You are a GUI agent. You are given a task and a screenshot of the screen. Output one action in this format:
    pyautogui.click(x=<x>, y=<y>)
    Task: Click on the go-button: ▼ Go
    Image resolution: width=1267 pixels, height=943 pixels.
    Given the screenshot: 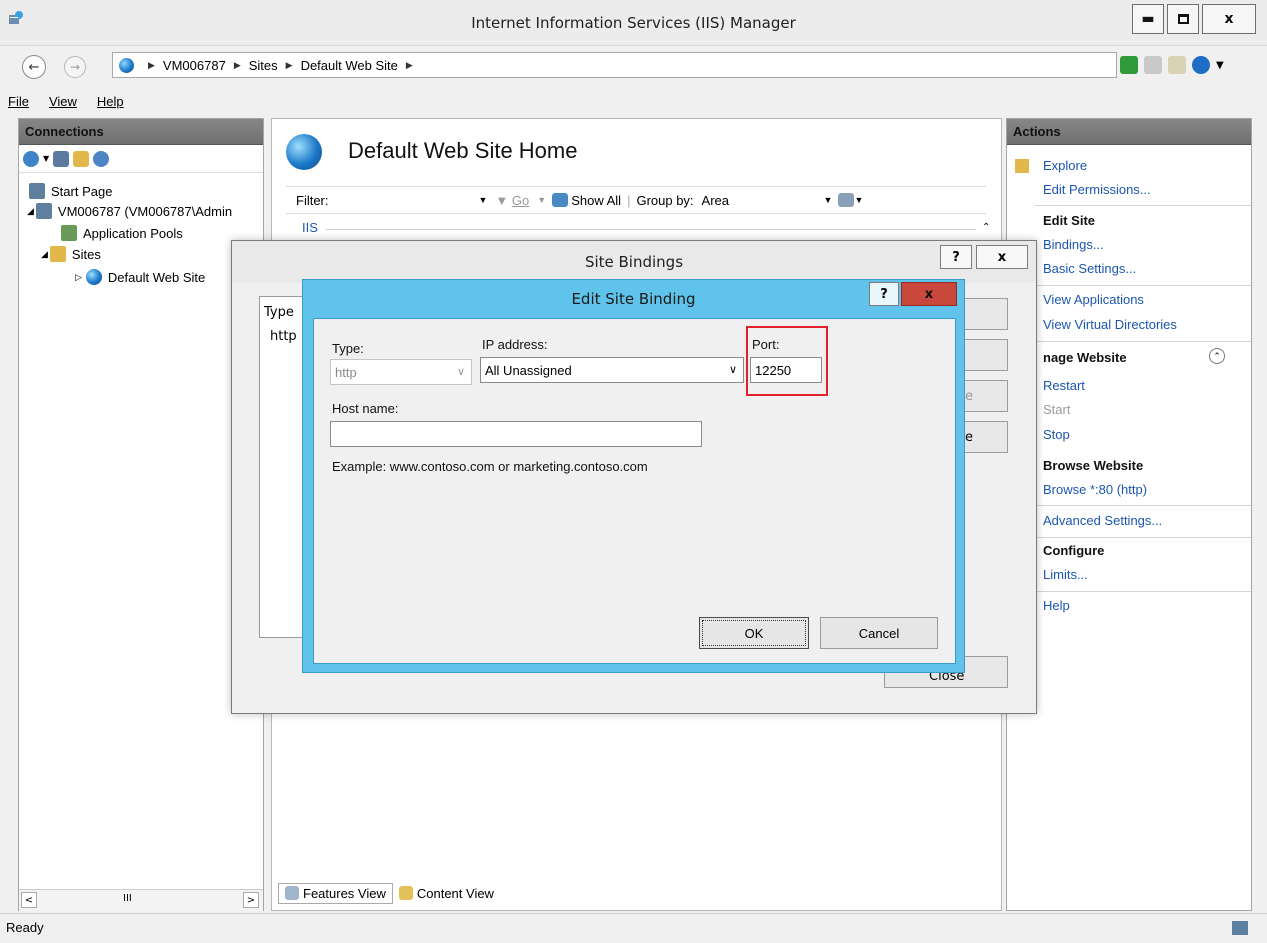 What is the action you would take?
    pyautogui.click(x=512, y=200)
    